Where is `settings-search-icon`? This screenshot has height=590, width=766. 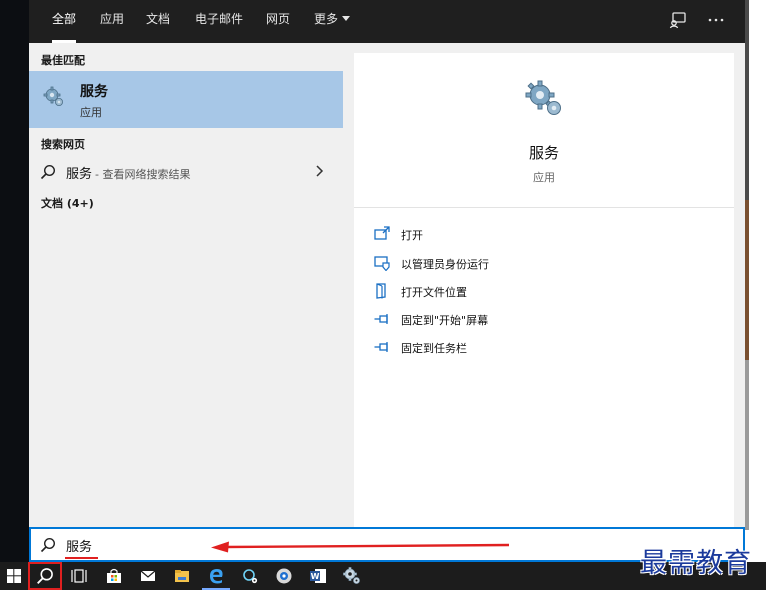
settings-search-icon is located at coordinates (250, 576).